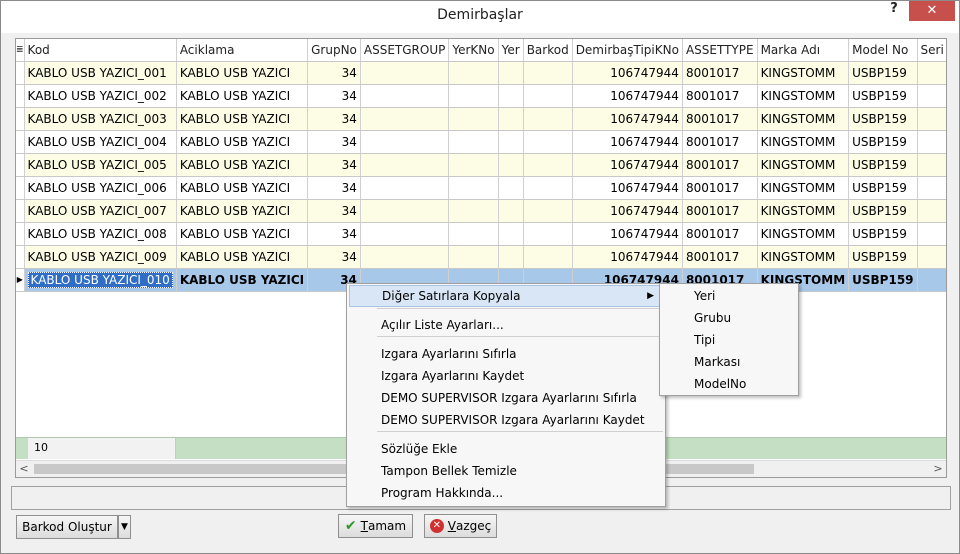 This screenshot has height=554, width=960. I want to click on menu-item: Diğer Satırlara Kopyala ▶, so click(506, 296).